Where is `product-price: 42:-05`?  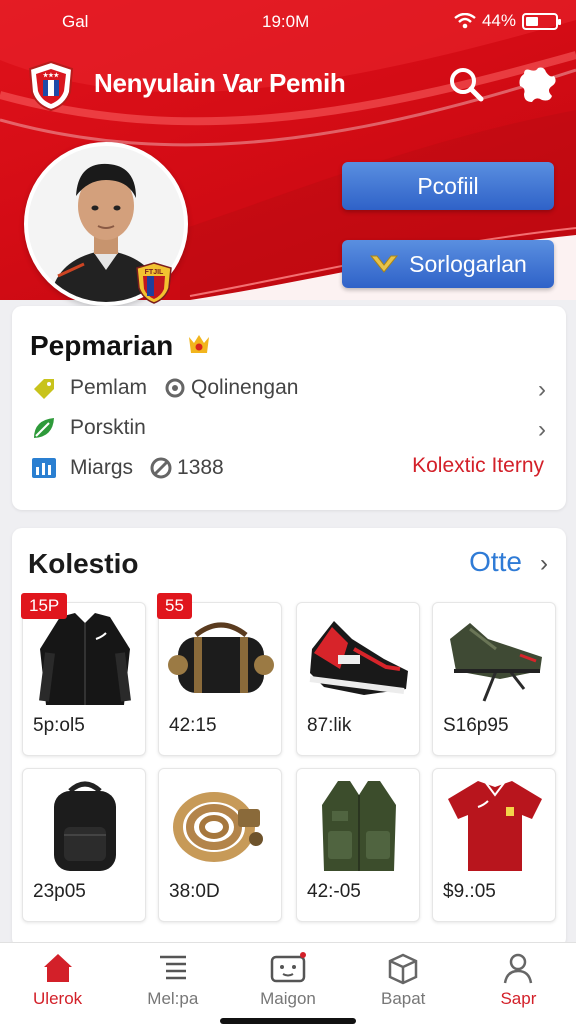
product-price: 42:-05 is located at coordinates (334, 891).